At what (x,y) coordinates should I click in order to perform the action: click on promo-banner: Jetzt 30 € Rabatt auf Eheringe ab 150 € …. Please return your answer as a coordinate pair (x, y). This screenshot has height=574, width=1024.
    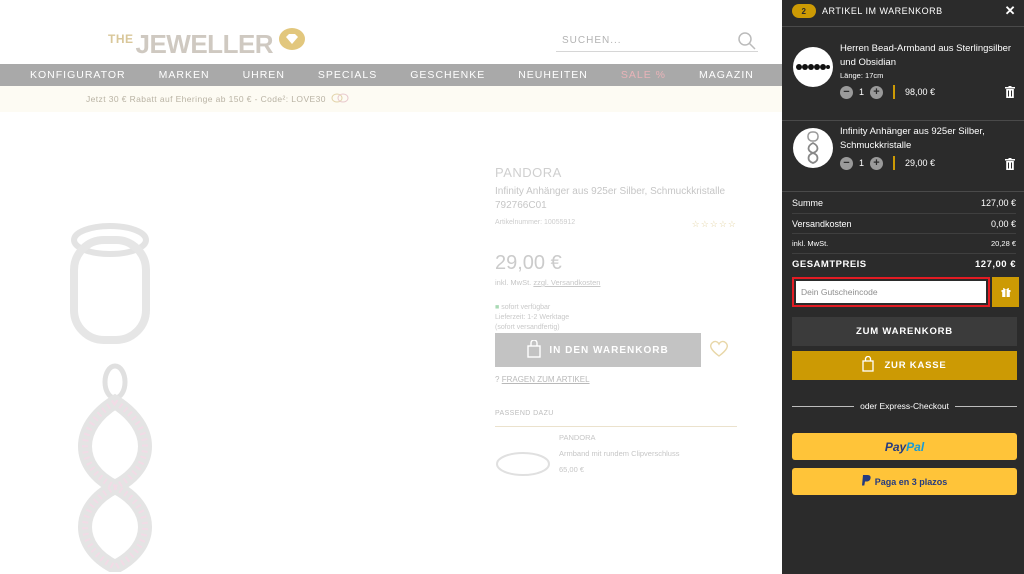
    Looking at the image, I should click on (391, 99).